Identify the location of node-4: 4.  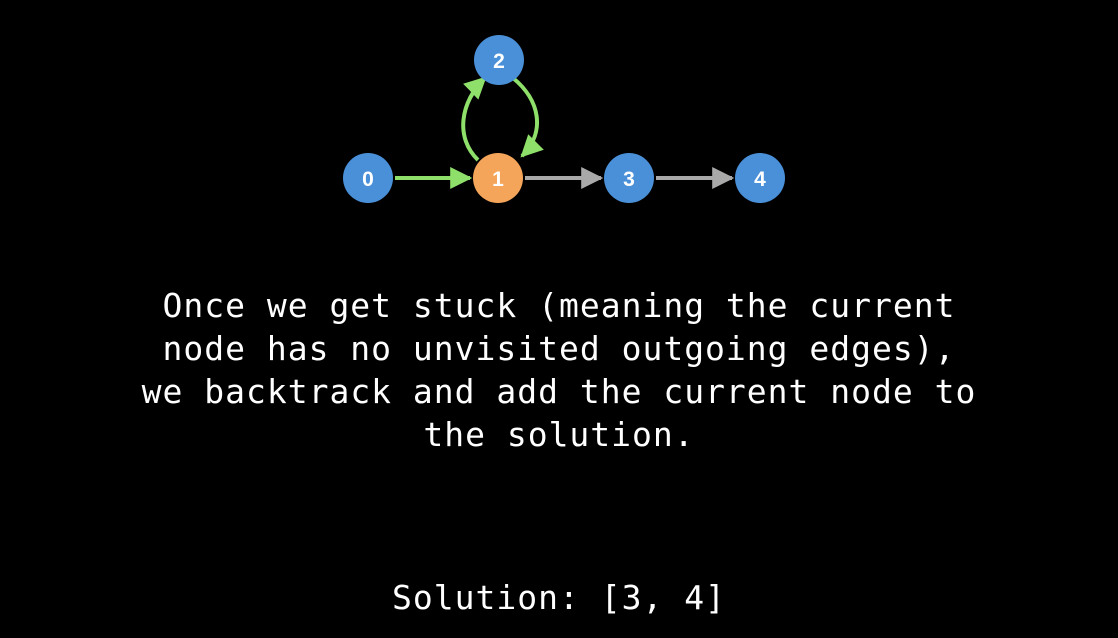
(760, 178).